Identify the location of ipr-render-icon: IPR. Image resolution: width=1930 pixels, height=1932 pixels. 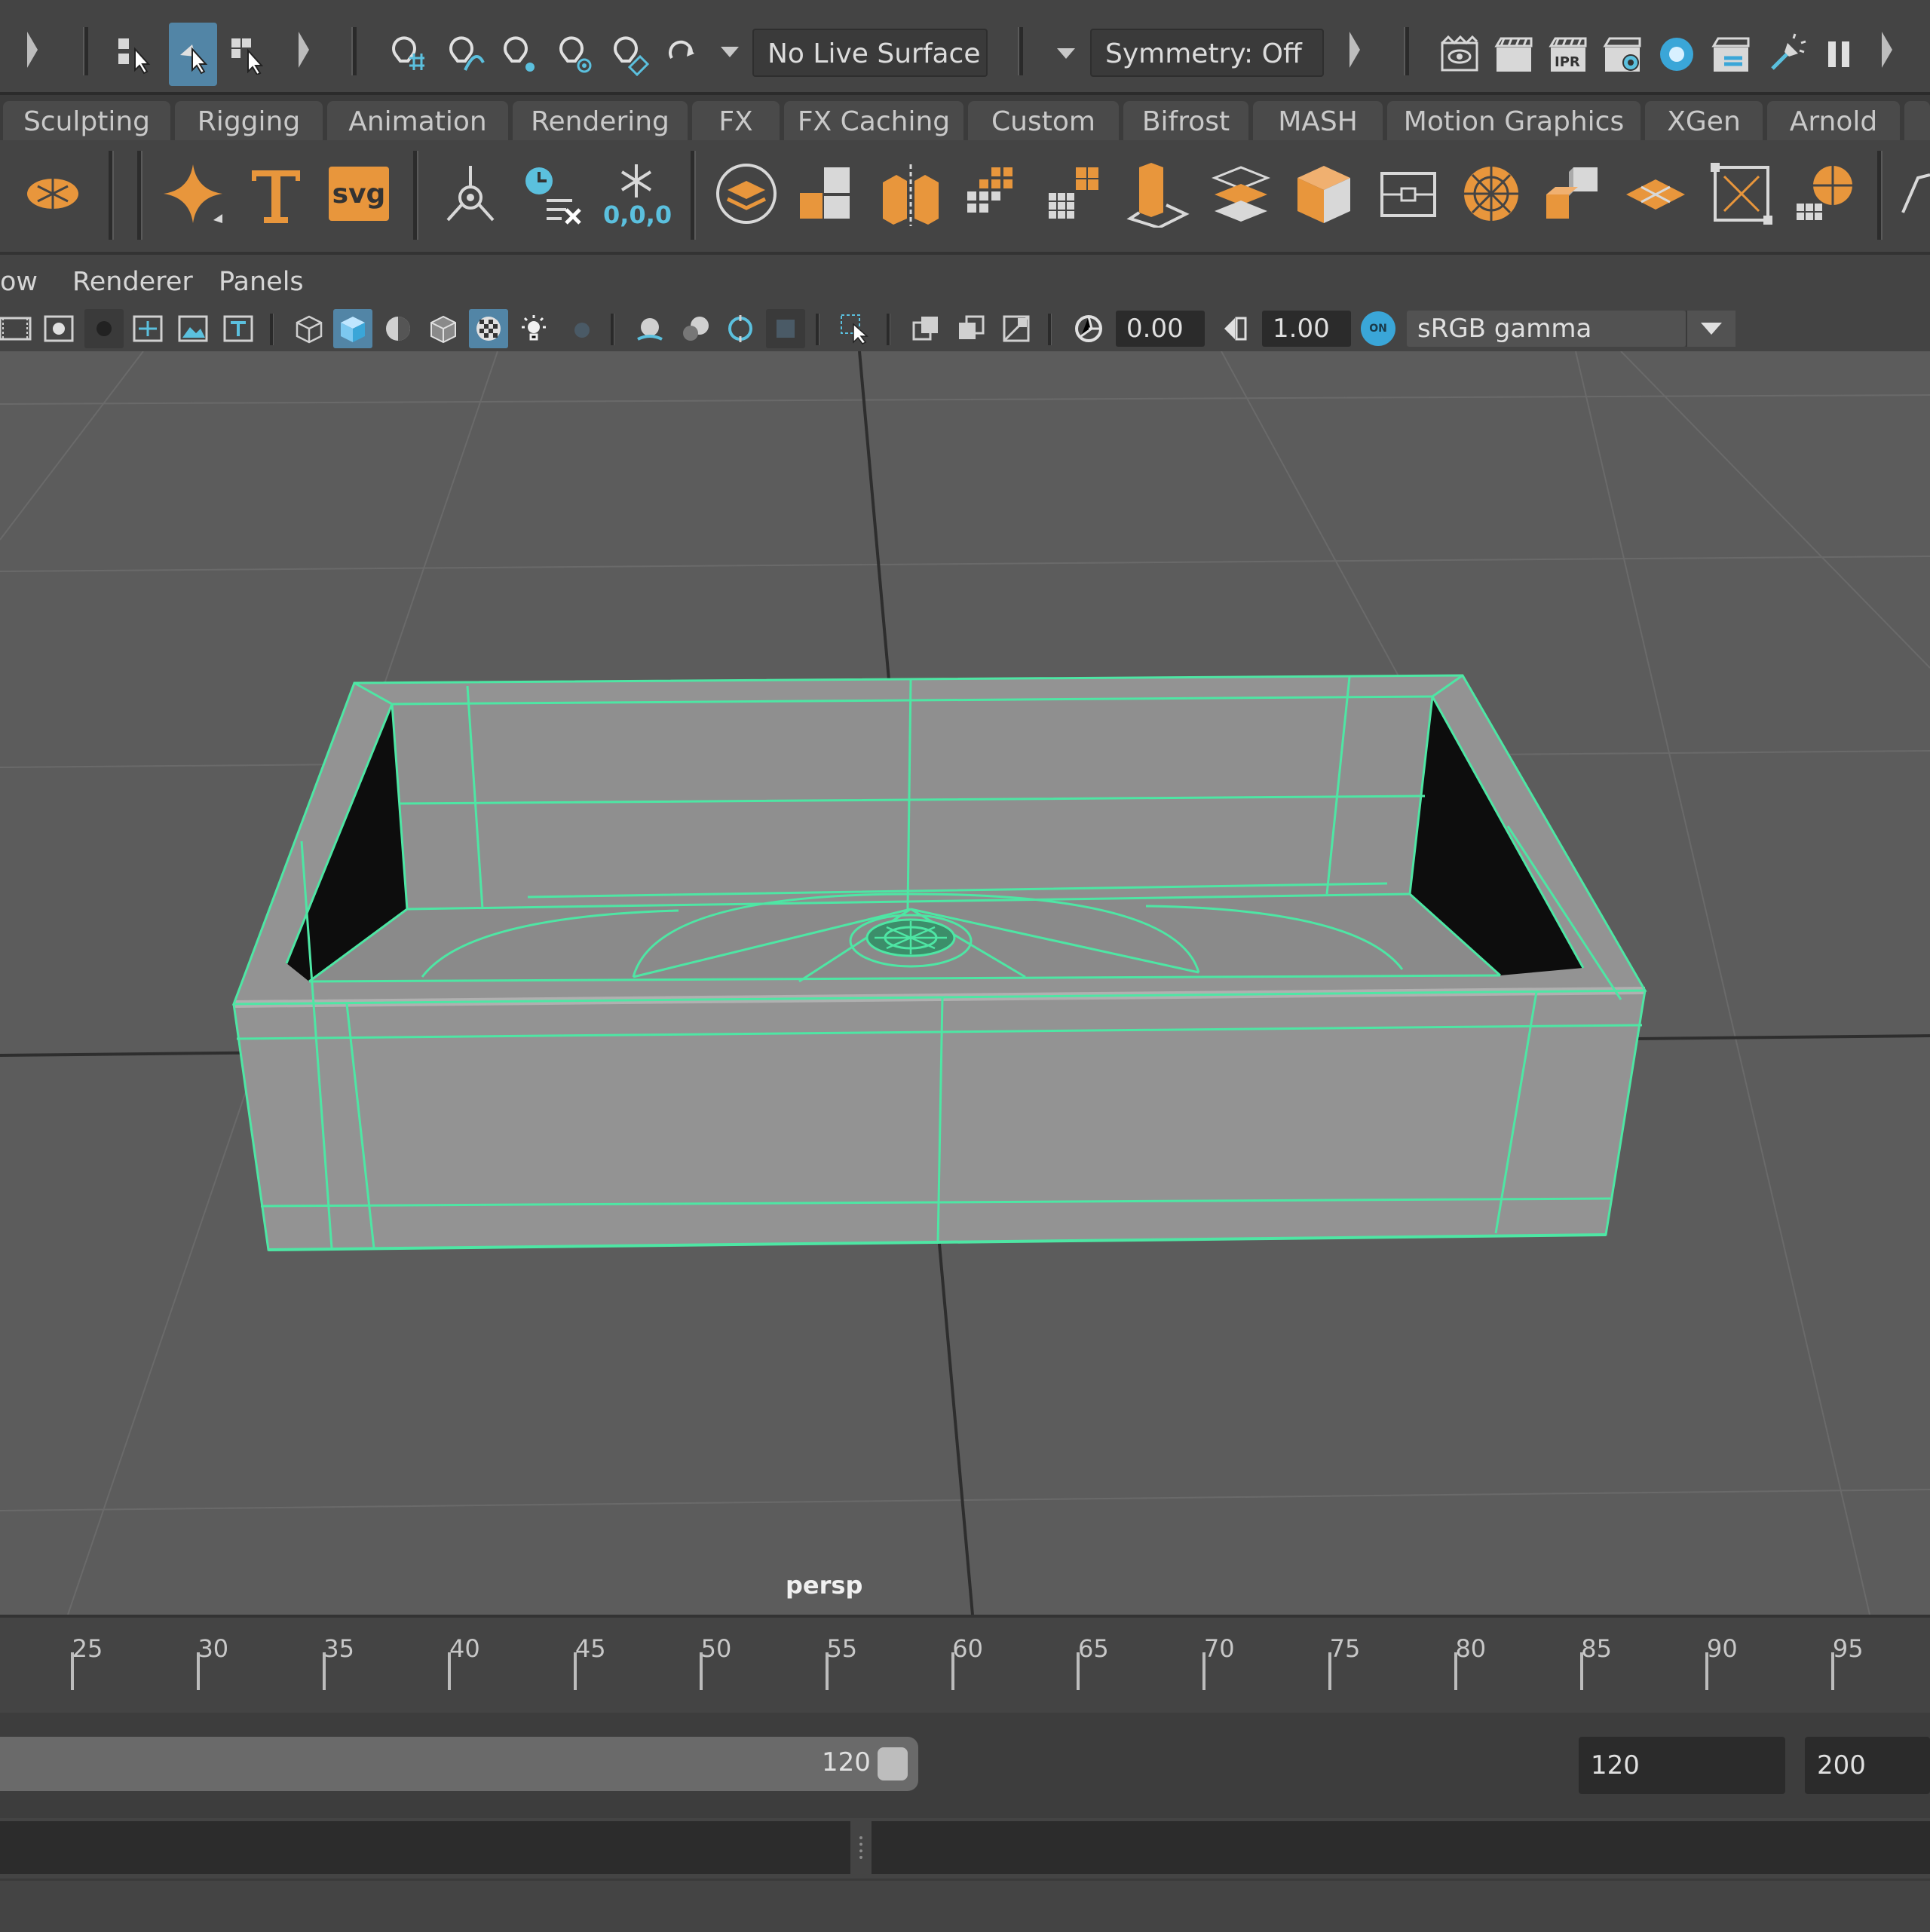
(1568, 54).